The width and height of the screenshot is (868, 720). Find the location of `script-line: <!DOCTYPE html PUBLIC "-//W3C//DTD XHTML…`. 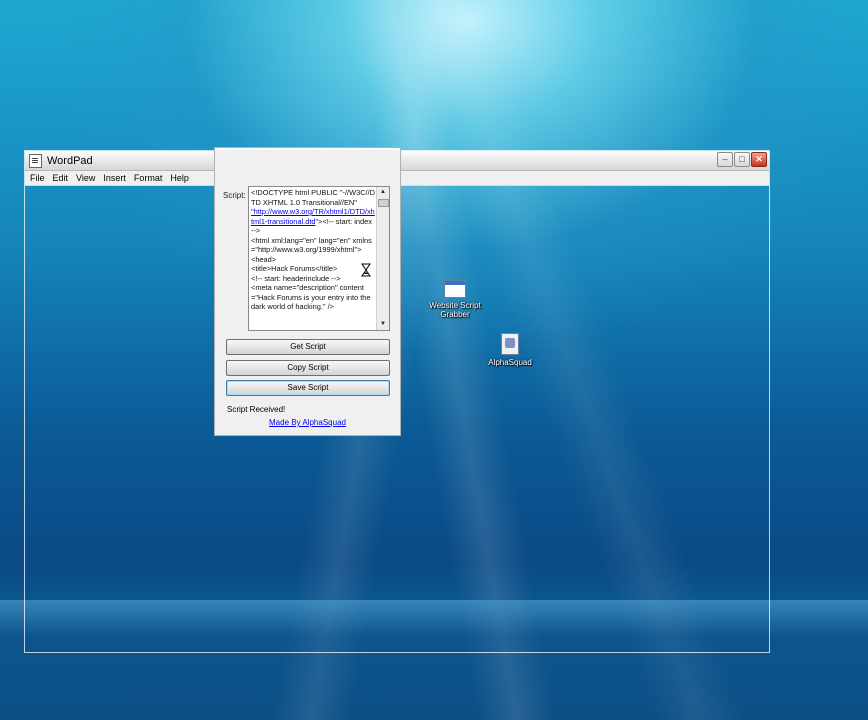

script-line: <!DOCTYPE html PUBLIC "-//W3C//DTD XHTML… is located at coordinates (313, 197).